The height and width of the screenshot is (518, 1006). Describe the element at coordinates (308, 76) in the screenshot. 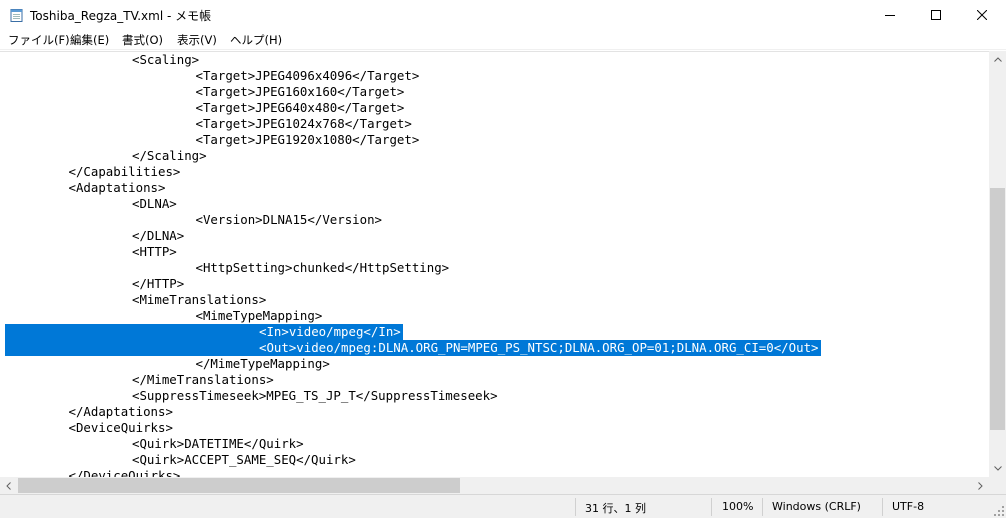

I see `text-line: <Target>JPEG4096x4096</Target>` at that location.